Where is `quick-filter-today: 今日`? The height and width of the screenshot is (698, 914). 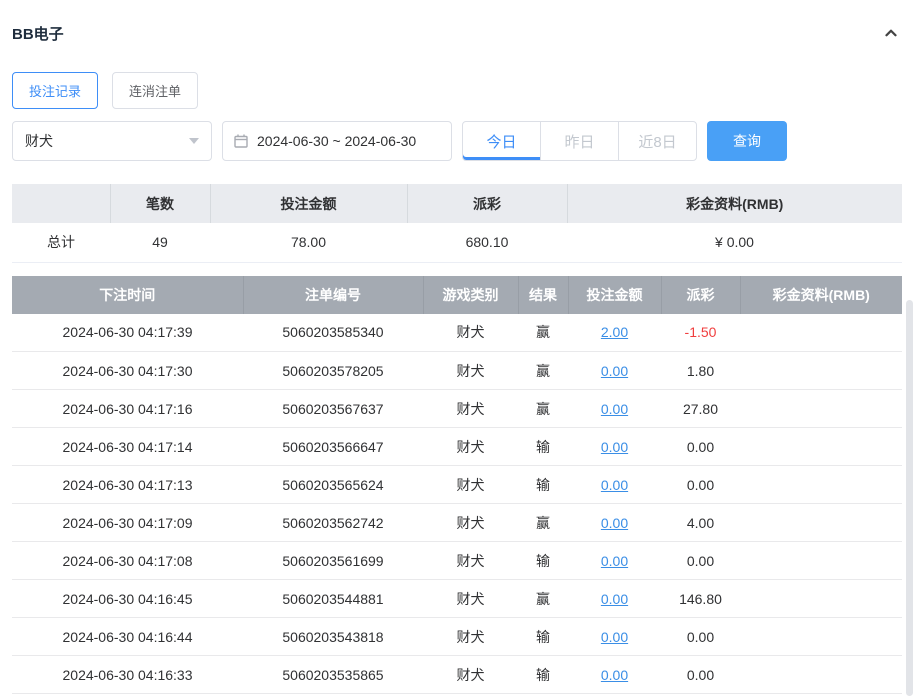 quick-filter-today: 今日 is located at coordinates (501, 141).